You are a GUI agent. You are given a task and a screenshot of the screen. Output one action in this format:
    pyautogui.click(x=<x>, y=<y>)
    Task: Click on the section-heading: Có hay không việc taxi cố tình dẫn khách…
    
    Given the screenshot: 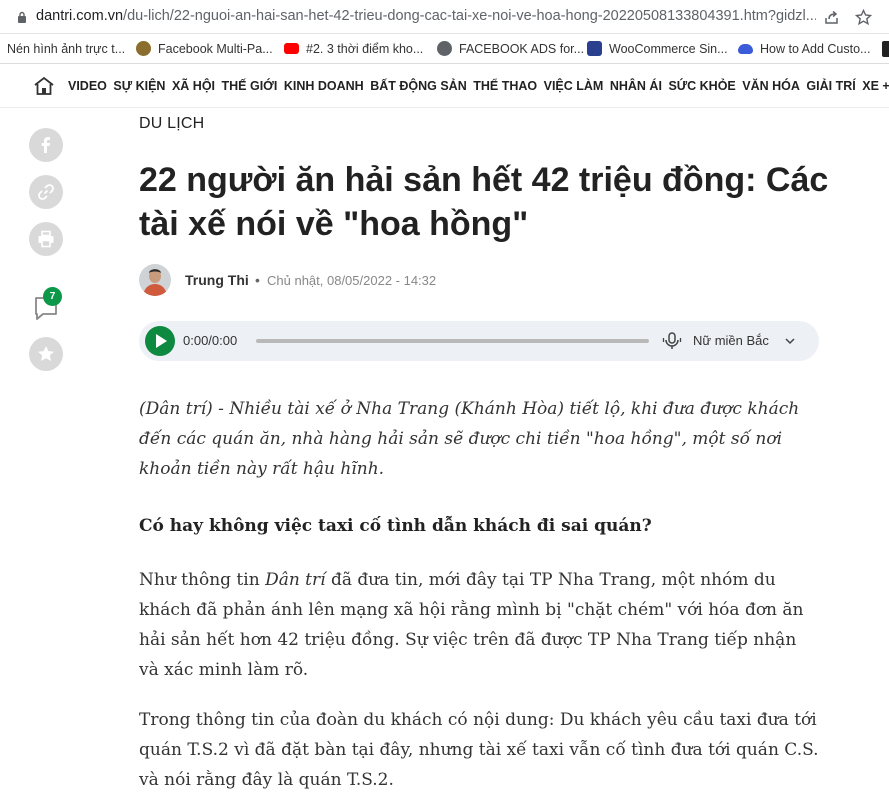 What is the action you would take?
    pyautogui.click(x=395, y=526)
    